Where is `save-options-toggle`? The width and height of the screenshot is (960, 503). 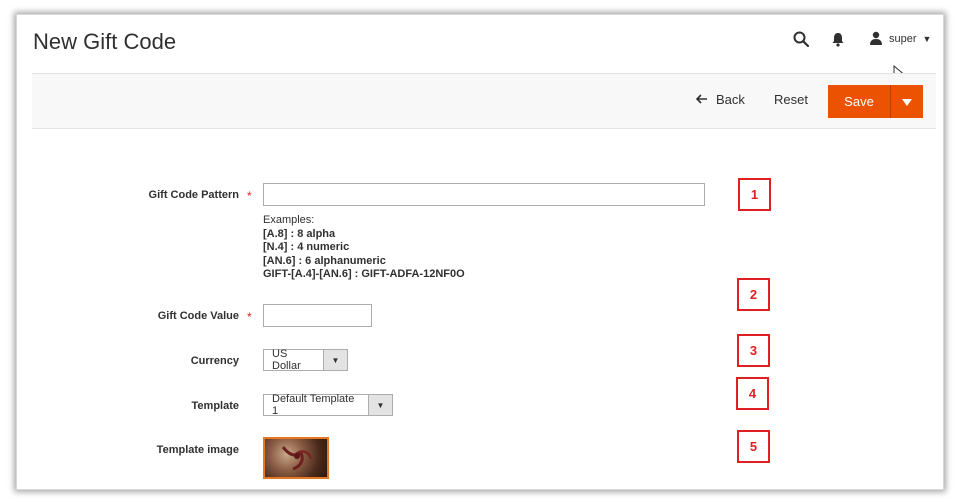 save-options-toggle is located at coordinates (907, 101).